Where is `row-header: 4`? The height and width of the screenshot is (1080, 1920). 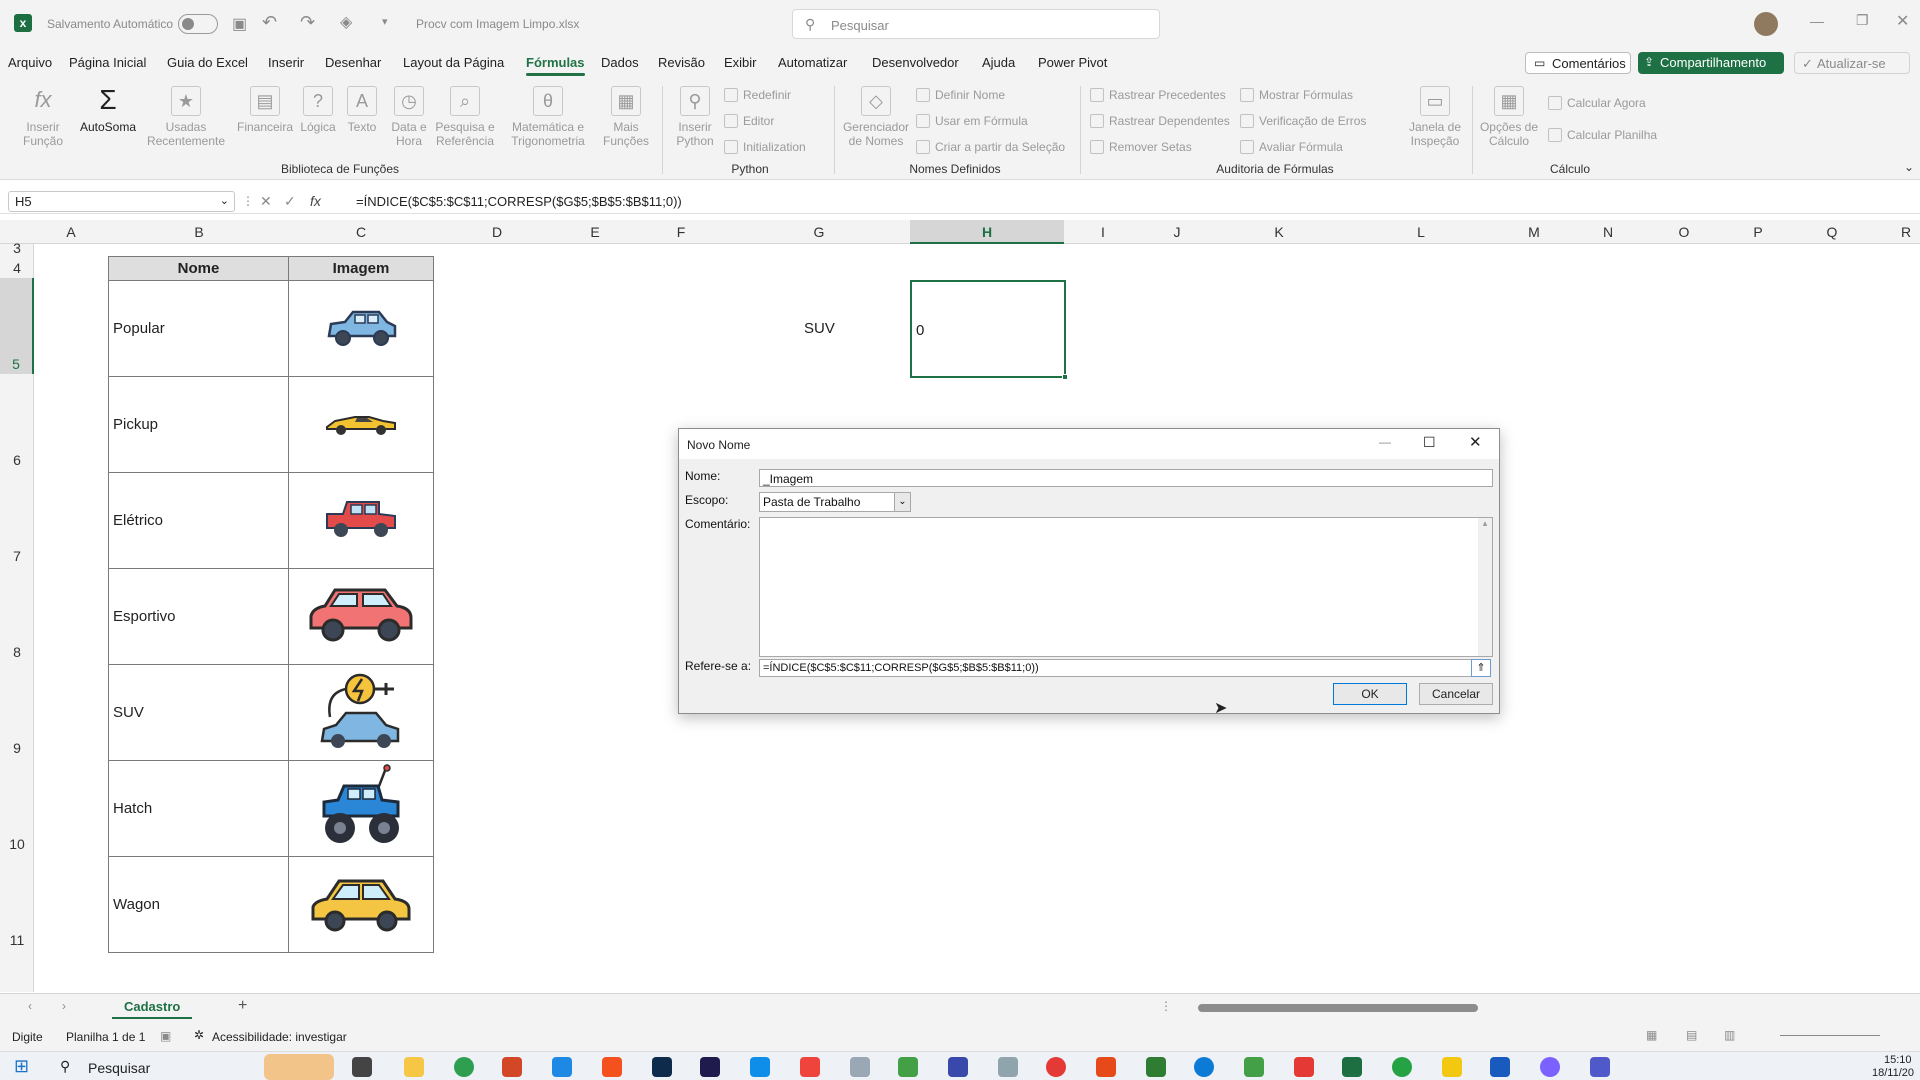
row-header: 4 is located at coordinates (17, 268).